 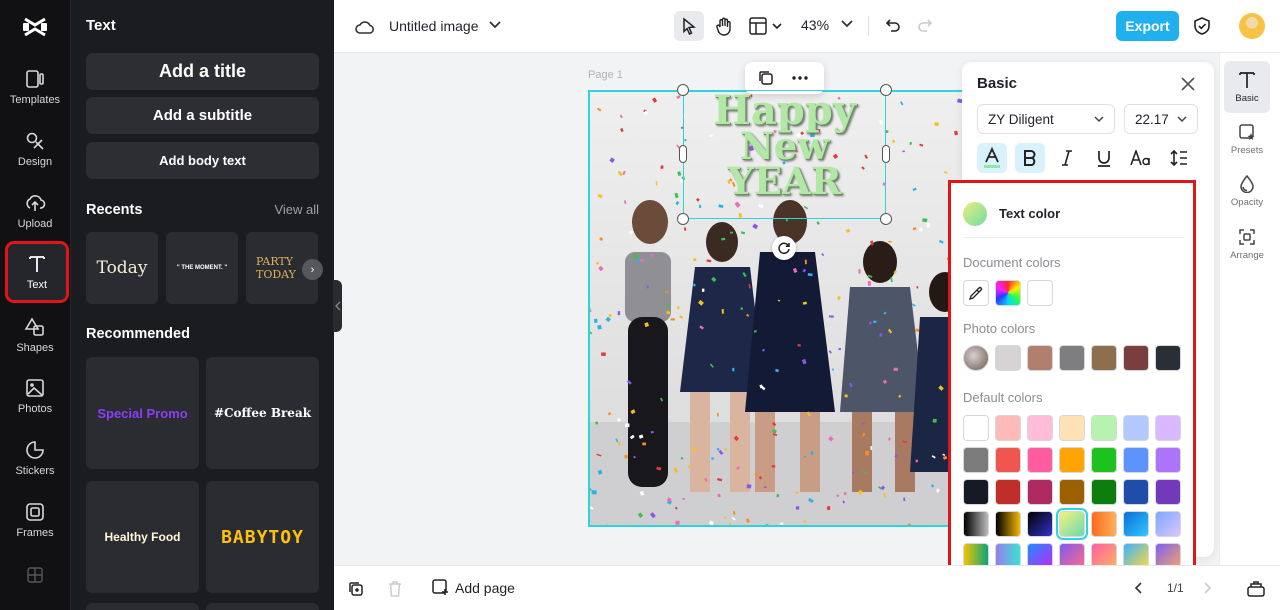 What do you see at coordinates (784, 248) in the screenshot?
I see `rotate-handle-icon` at bounding box center [784, 248].